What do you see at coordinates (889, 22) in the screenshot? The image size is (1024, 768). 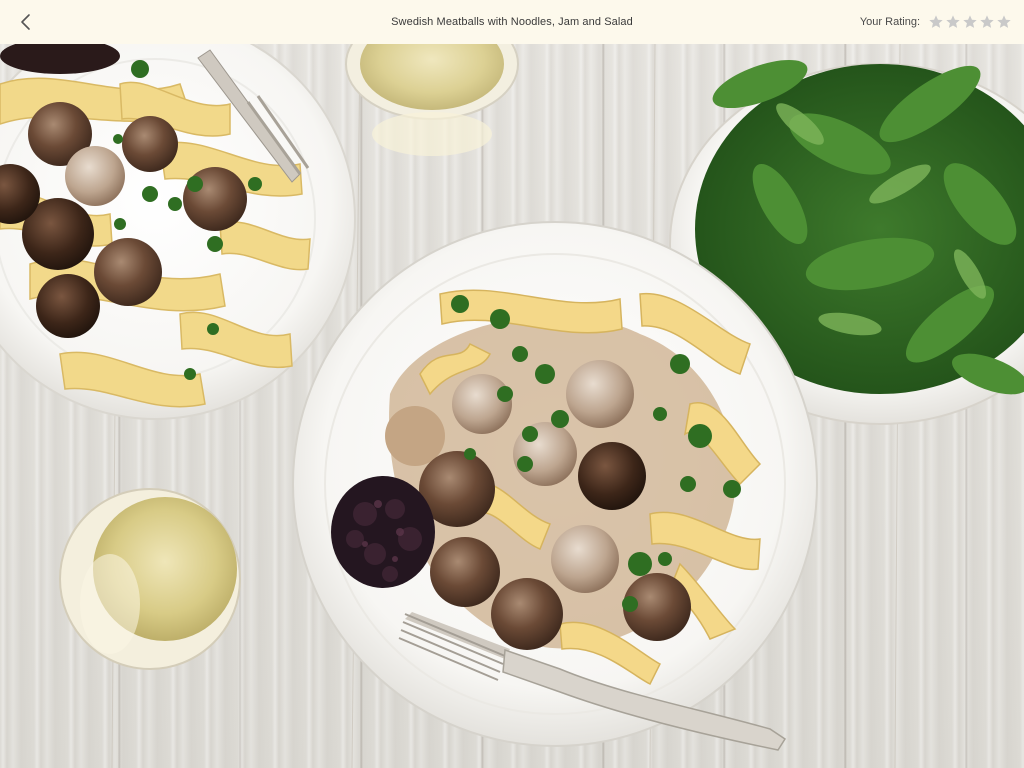 I see `rating-label: Your Rating:` at bounding box center [889, 22].